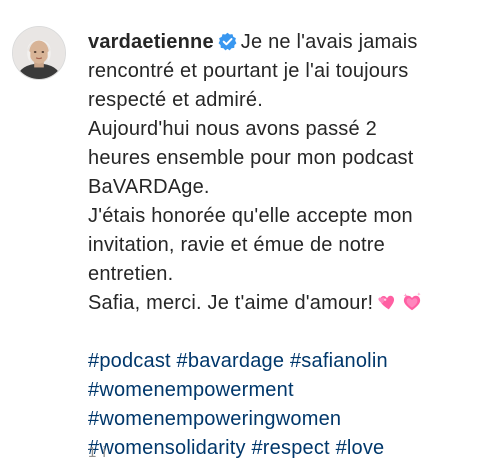 The image size is (490, 462). I want to click on hashtag-link: #podcast, so click(129, 361).